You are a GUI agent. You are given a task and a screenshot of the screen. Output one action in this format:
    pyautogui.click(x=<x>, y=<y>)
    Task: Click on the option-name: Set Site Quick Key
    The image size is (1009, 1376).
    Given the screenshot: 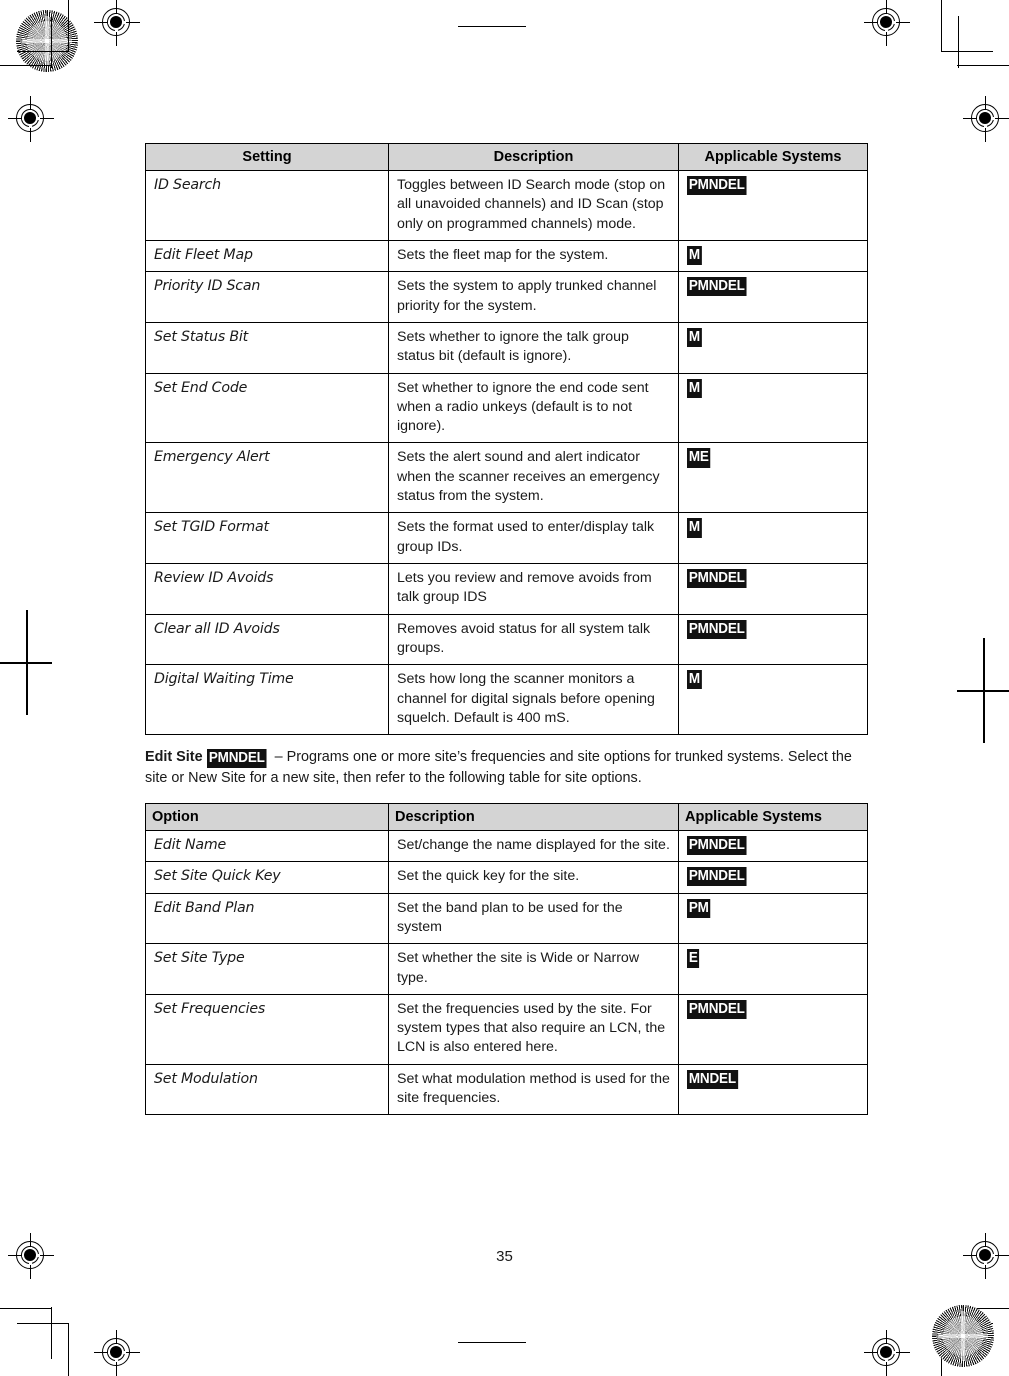 What is the action you would take?
    pyautogui.click(x=267, y=877)
    